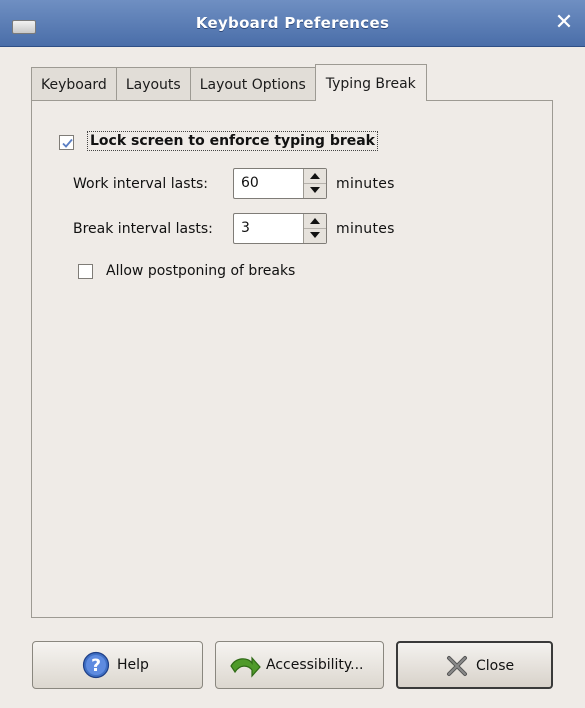  What do you see at coordinates (495, 666) in the screenshot?
I see `close-button-label: Close` at bounding box center [495, 666].